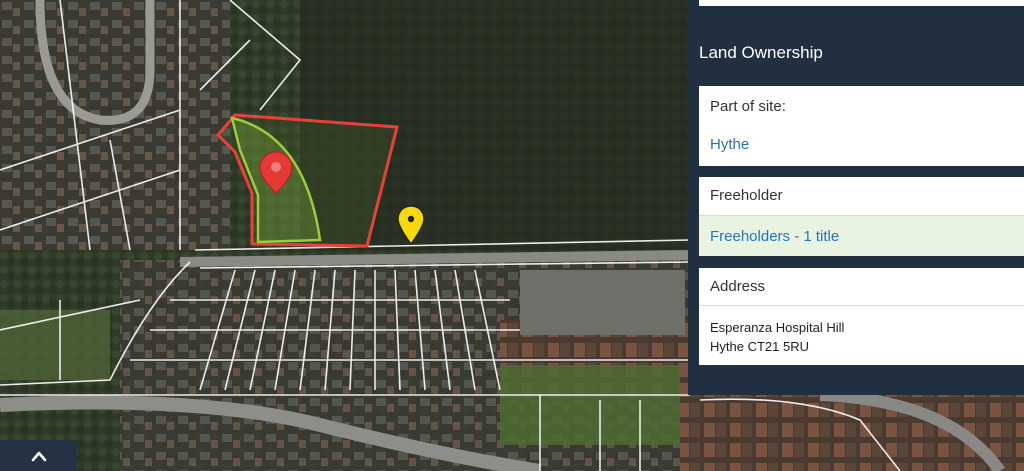  I want to click on panel-title: Land Ownership, so click(761, 52).